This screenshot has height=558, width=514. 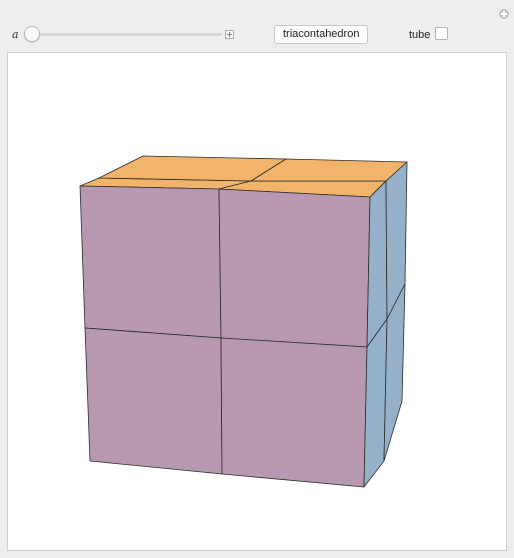 What do you see at coordinates (257, 35) in the screenshot?
I see `control-bar: a triacontahedron tube` at bounding box center [257, 35].